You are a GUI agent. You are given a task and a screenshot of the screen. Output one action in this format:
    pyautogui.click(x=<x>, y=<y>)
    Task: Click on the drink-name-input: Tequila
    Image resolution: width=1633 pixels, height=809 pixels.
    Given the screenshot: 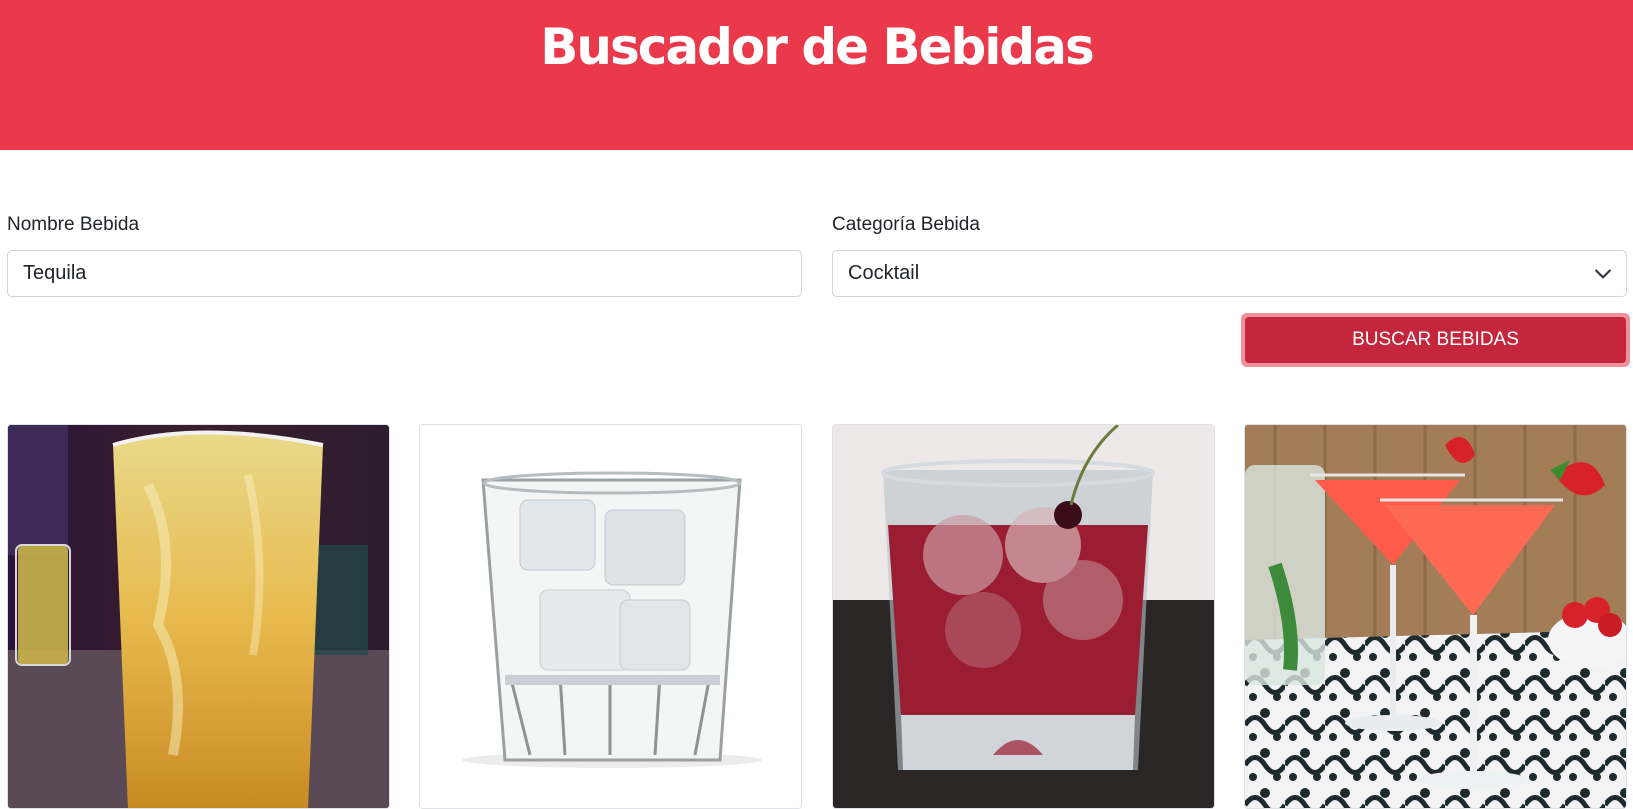 What is the action you would take?
    pyautogui.click(x=404, y=273)
    